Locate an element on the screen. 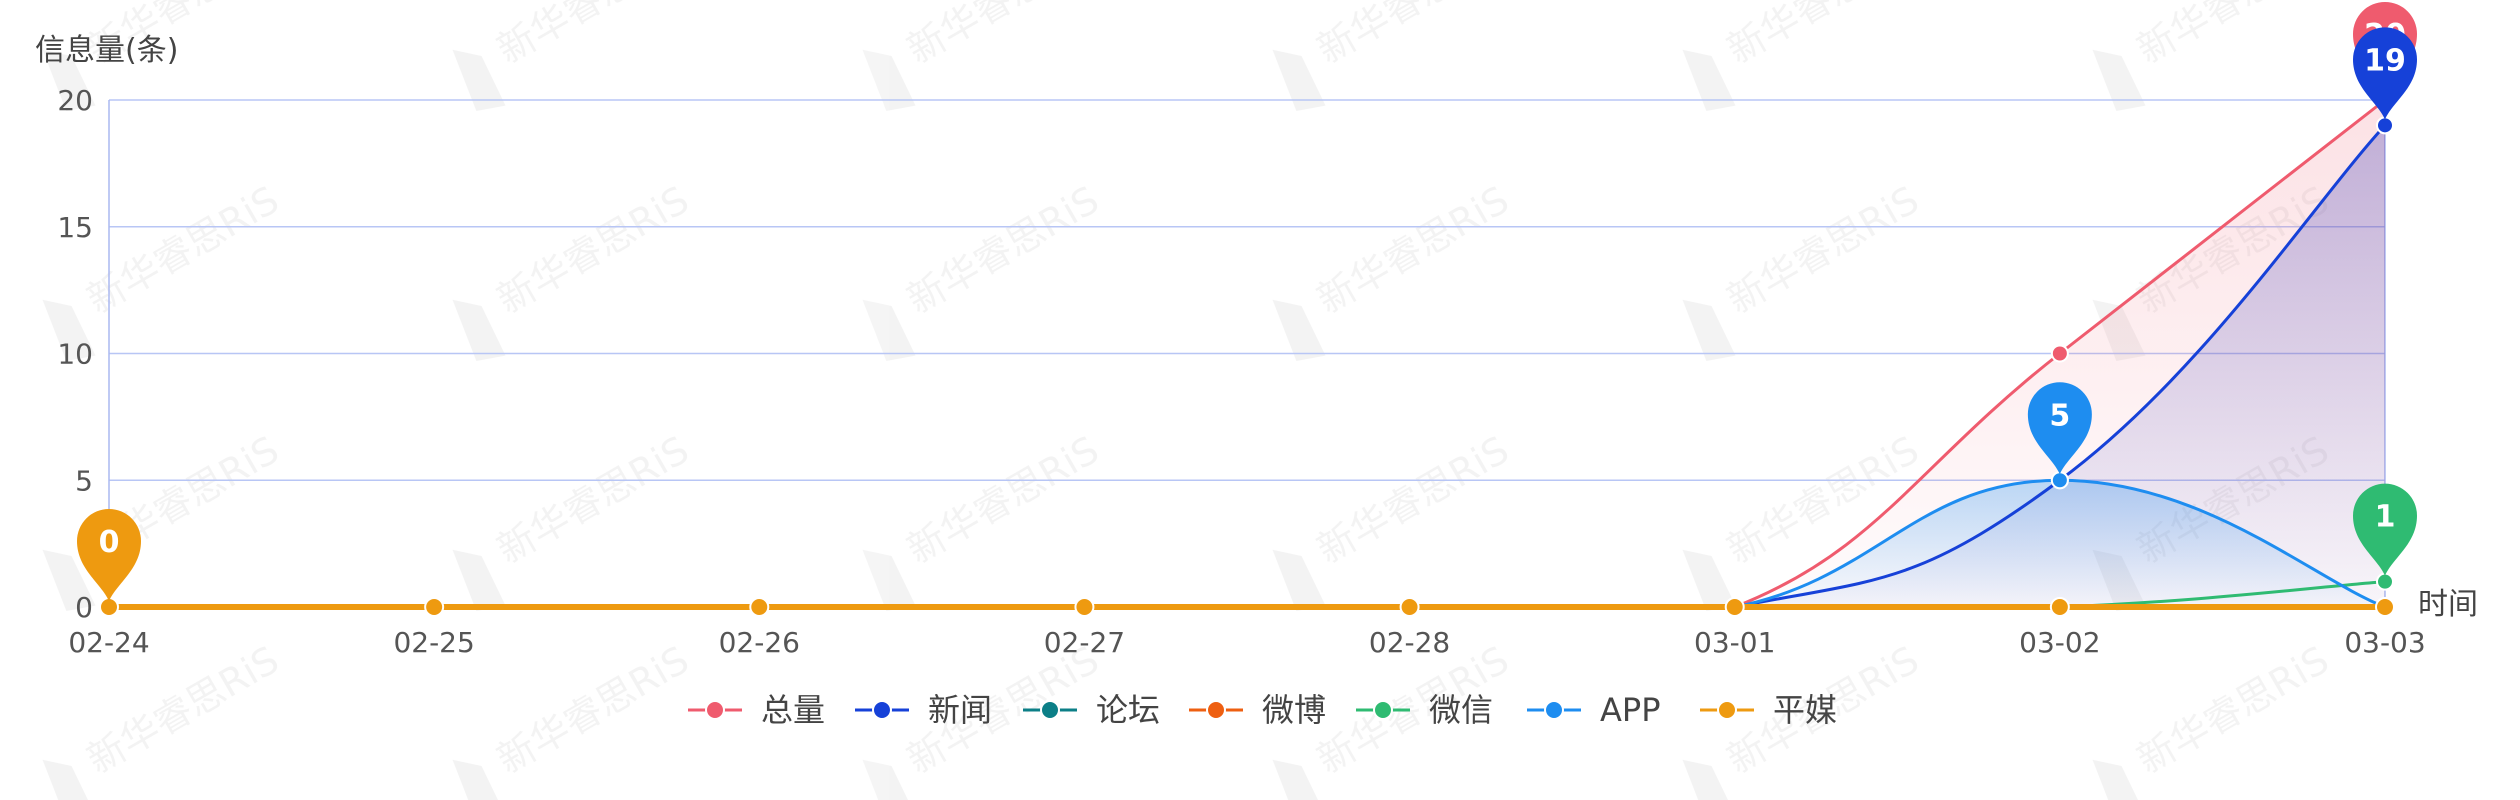  marker-label: 5 is located at coordinates (2059, 415).